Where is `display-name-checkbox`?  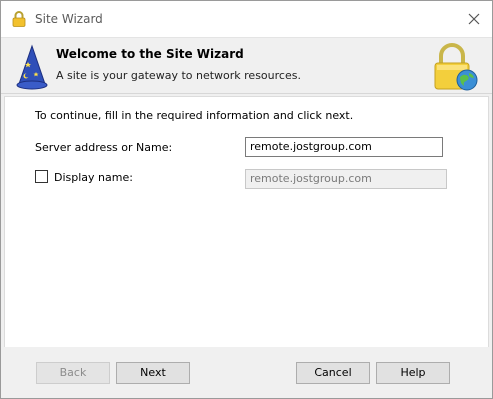
display-name-checkbox is located at coordinates (41, 176).